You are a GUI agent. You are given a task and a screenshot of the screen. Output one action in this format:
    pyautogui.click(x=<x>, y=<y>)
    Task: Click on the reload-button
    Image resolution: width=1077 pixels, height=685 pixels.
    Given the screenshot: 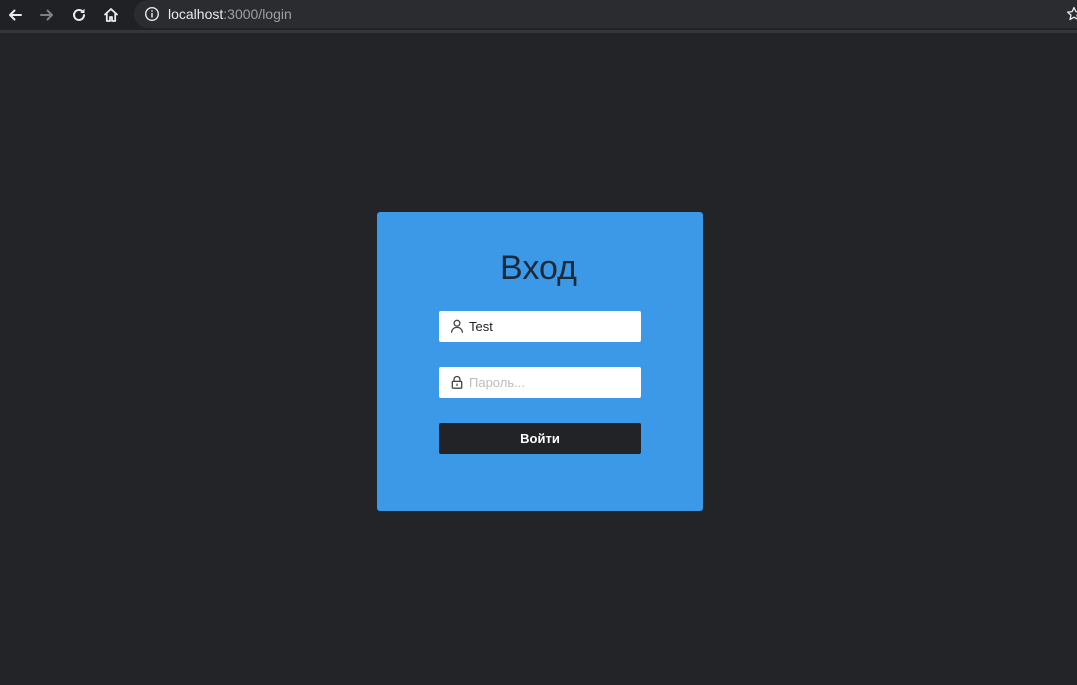 What is the action you would take?
    pyautogui.click(x=79, y=15)
    